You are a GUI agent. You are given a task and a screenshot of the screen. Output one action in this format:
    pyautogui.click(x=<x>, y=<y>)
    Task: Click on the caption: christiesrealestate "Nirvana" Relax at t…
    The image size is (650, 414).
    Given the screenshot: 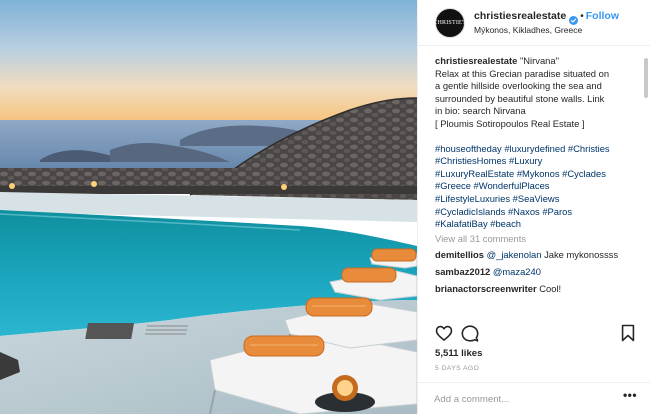 What is the action you would take?
    pyautogui.click(x=537, y=93)
    